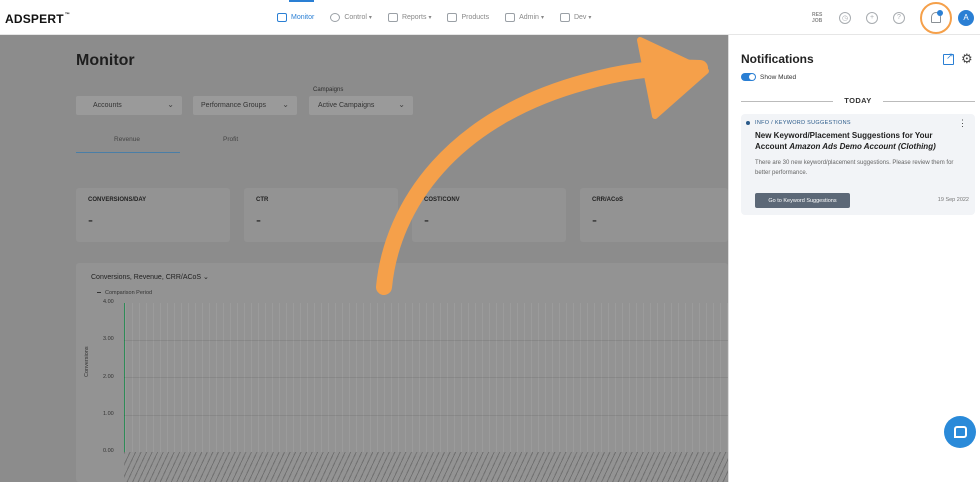 The image size is (980, 482). I want to click on history-icon: ◷, so click(845, 17).